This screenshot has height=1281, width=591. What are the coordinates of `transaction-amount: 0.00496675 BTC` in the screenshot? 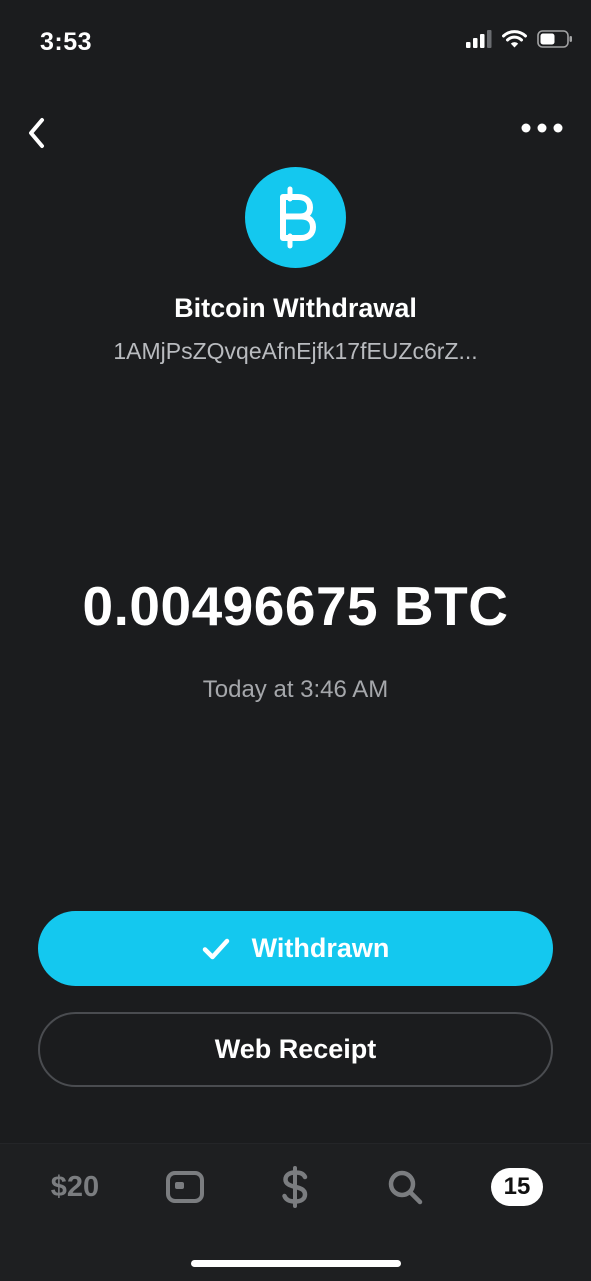 It's located at (295, 606).